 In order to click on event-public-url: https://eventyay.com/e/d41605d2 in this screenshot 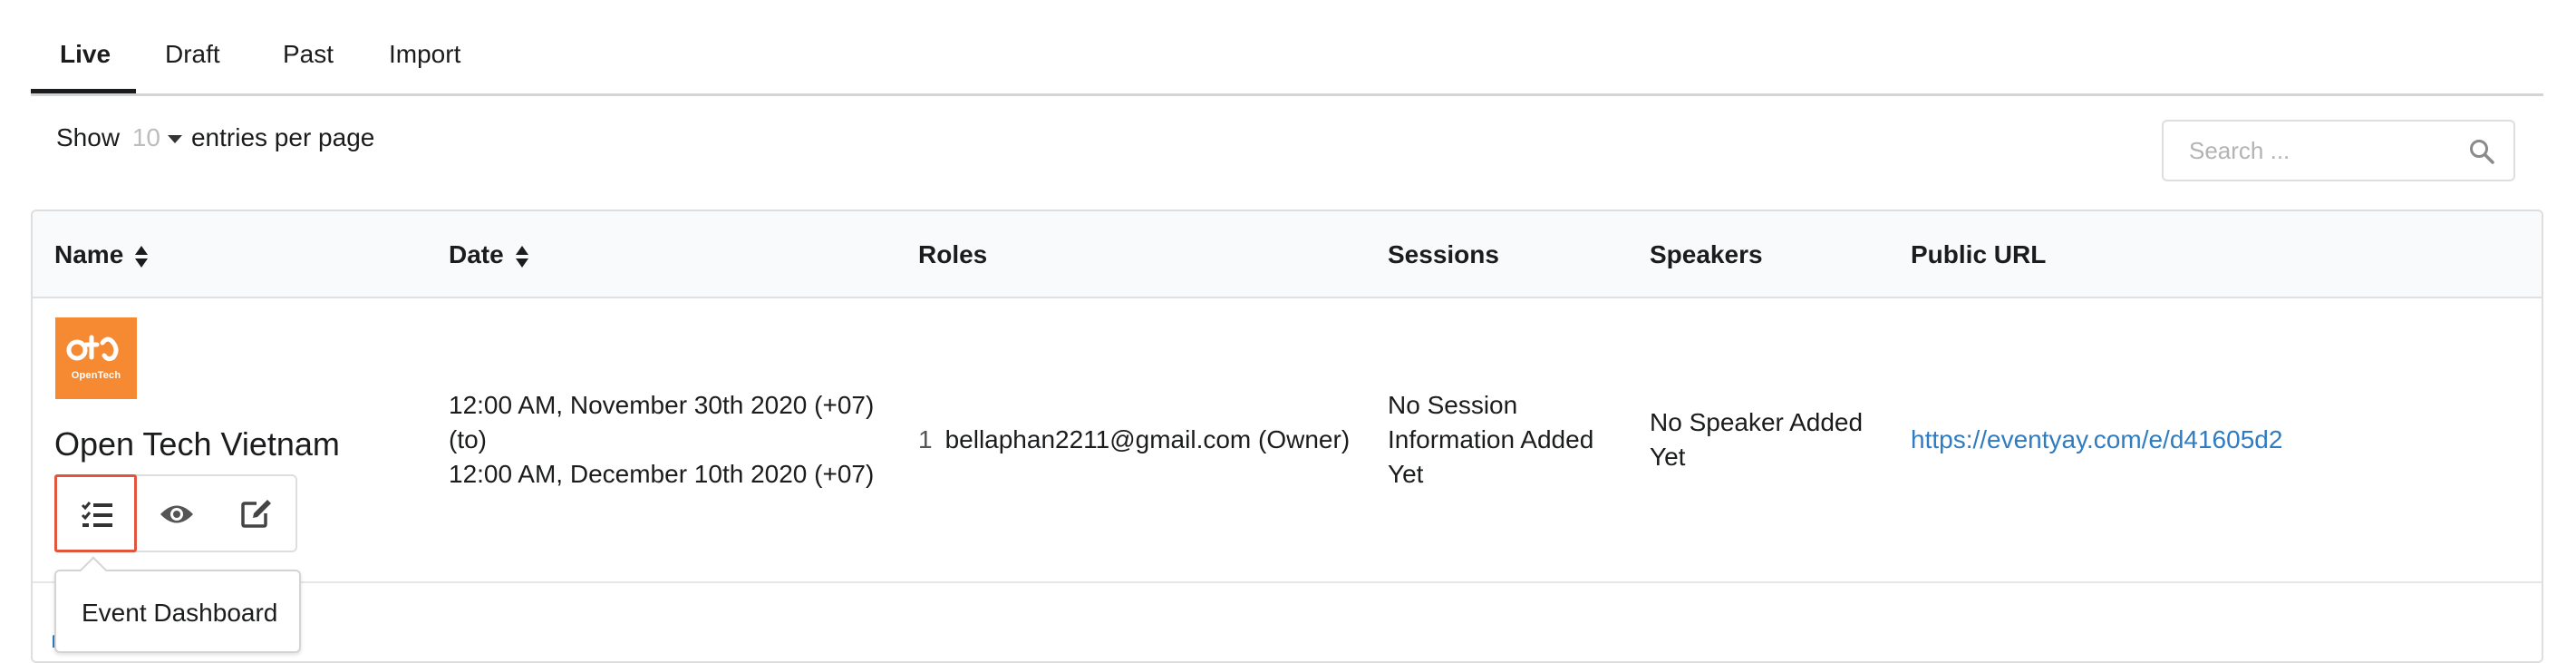, I will do `click(2096, 440)`.